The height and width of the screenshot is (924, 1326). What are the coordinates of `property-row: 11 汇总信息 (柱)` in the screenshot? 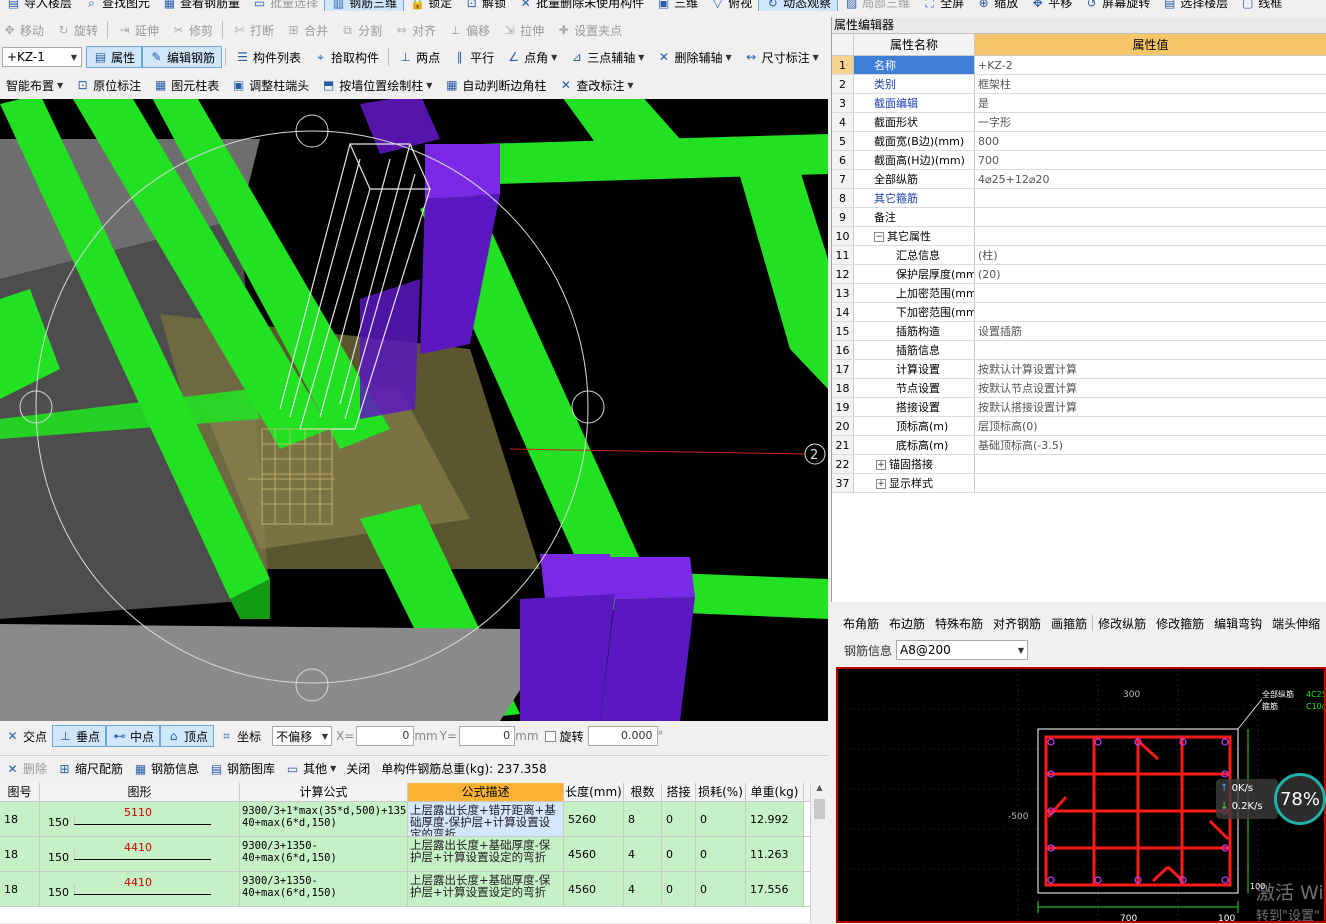 It's located at (1079, 255).